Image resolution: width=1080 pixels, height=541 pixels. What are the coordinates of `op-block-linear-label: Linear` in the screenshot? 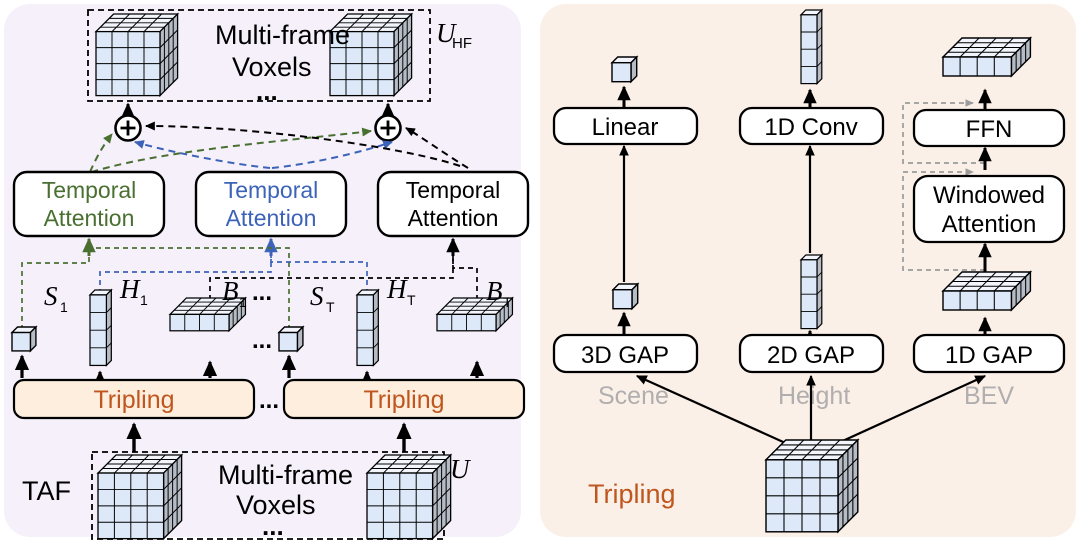 It's located at (625, 127).